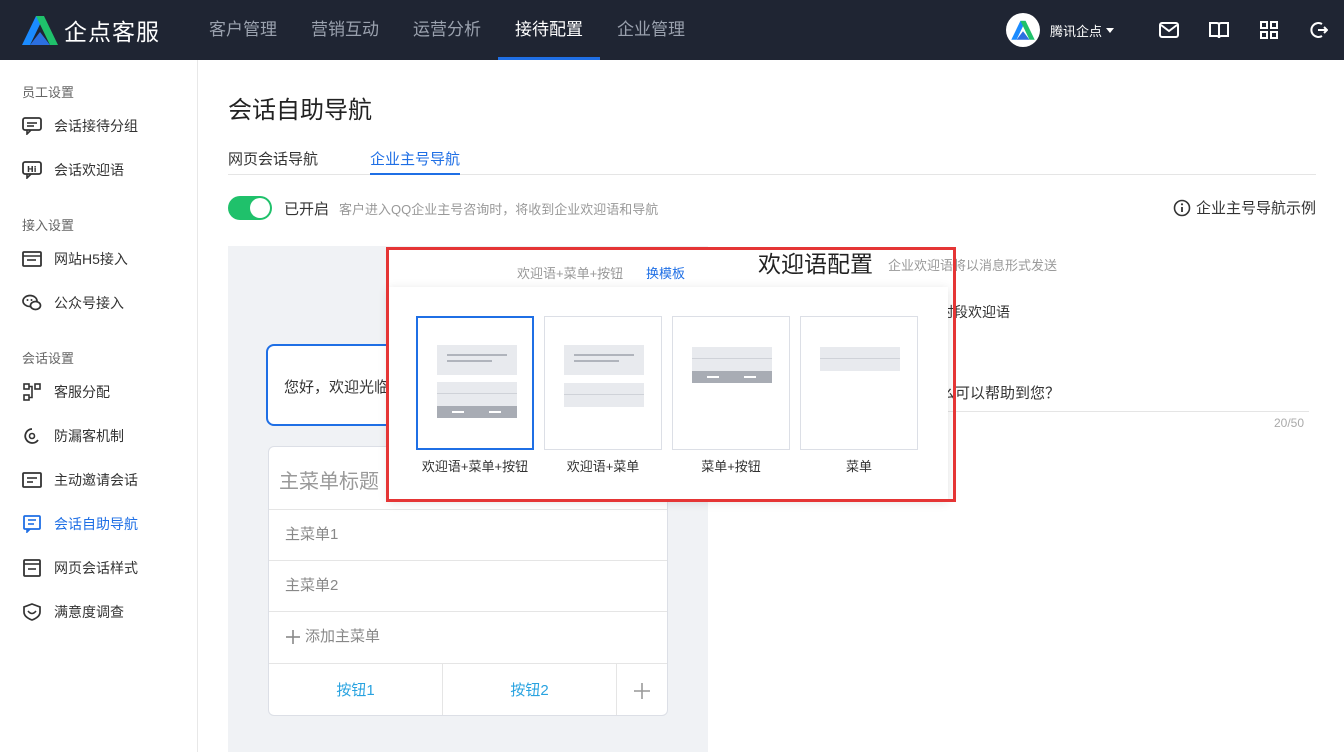 The height and width of the screenshot is (752, 1344). Describe the element at coordinates (665, 272) in the screenshot. I see `switch-template-link: 换模板` at that location.